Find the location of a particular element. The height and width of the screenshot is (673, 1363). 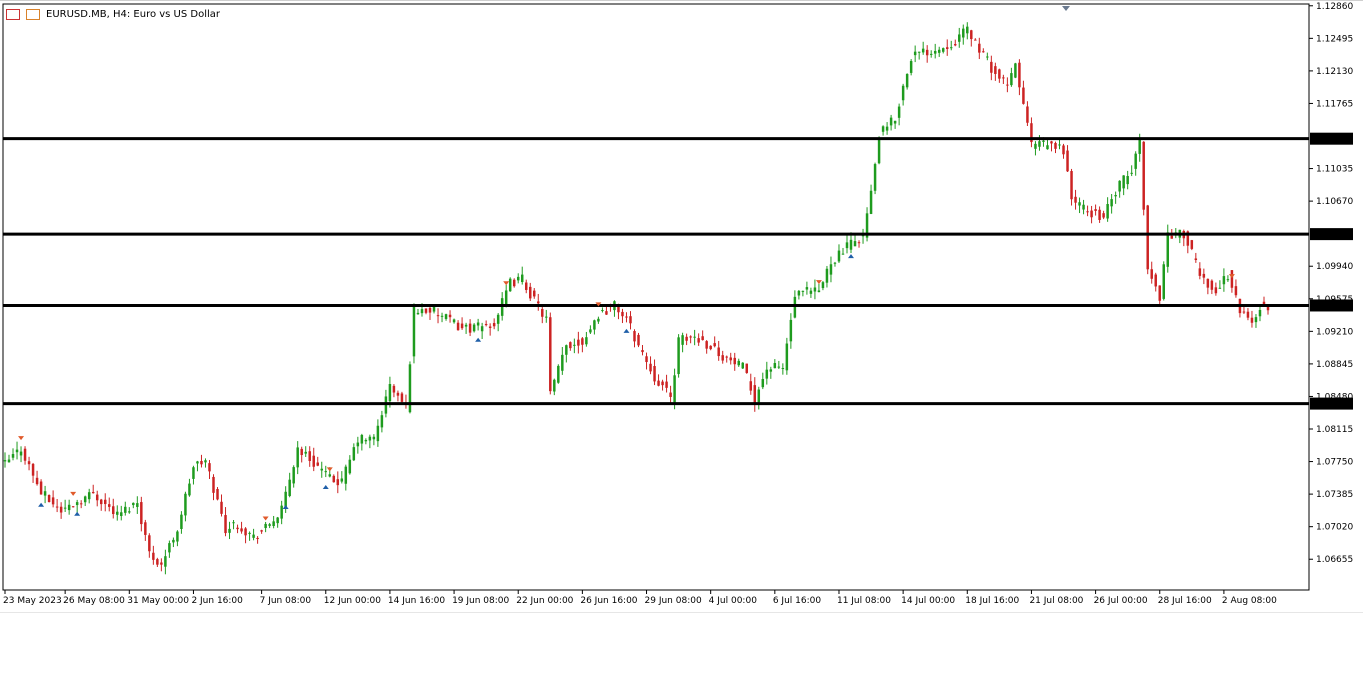

buy-arrow-icon is located at coordinates (77, 513).